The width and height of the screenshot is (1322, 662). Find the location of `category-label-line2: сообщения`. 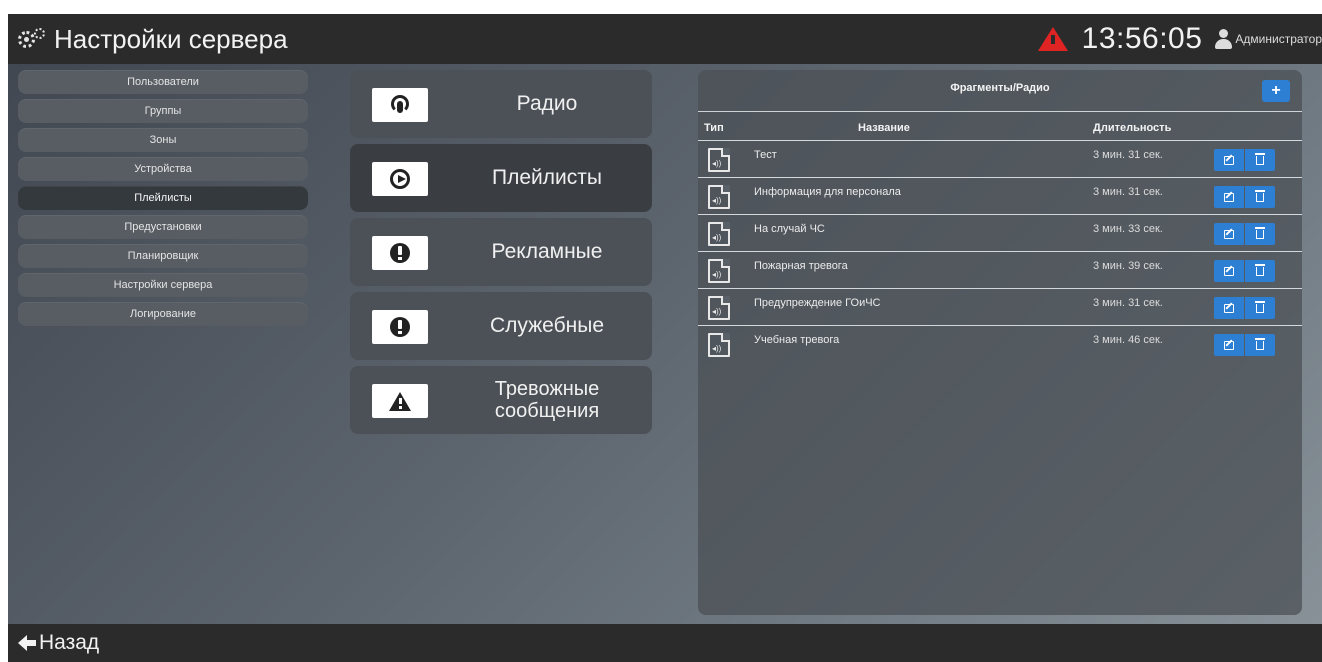

category-label-line2: сообщения is located at coordinates (547, 411).